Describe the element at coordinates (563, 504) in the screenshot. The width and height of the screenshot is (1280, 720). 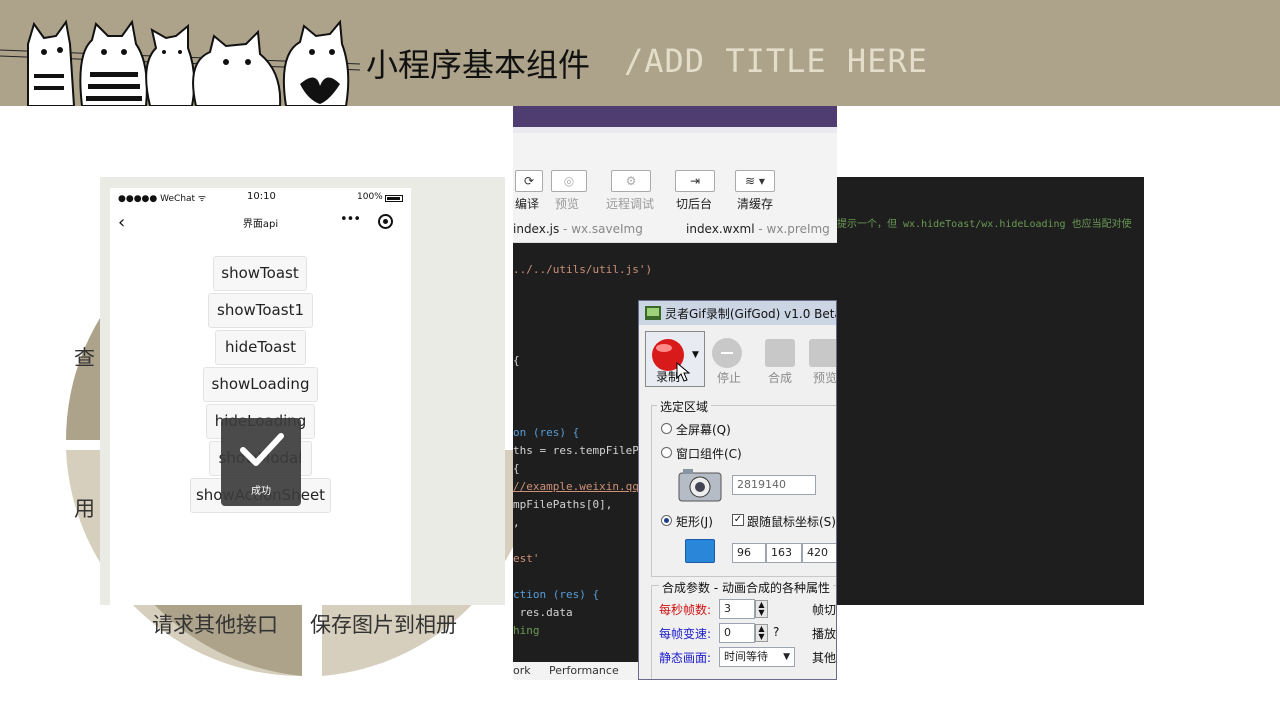
I see `code-line: mpFilePaths[0],` at that location.